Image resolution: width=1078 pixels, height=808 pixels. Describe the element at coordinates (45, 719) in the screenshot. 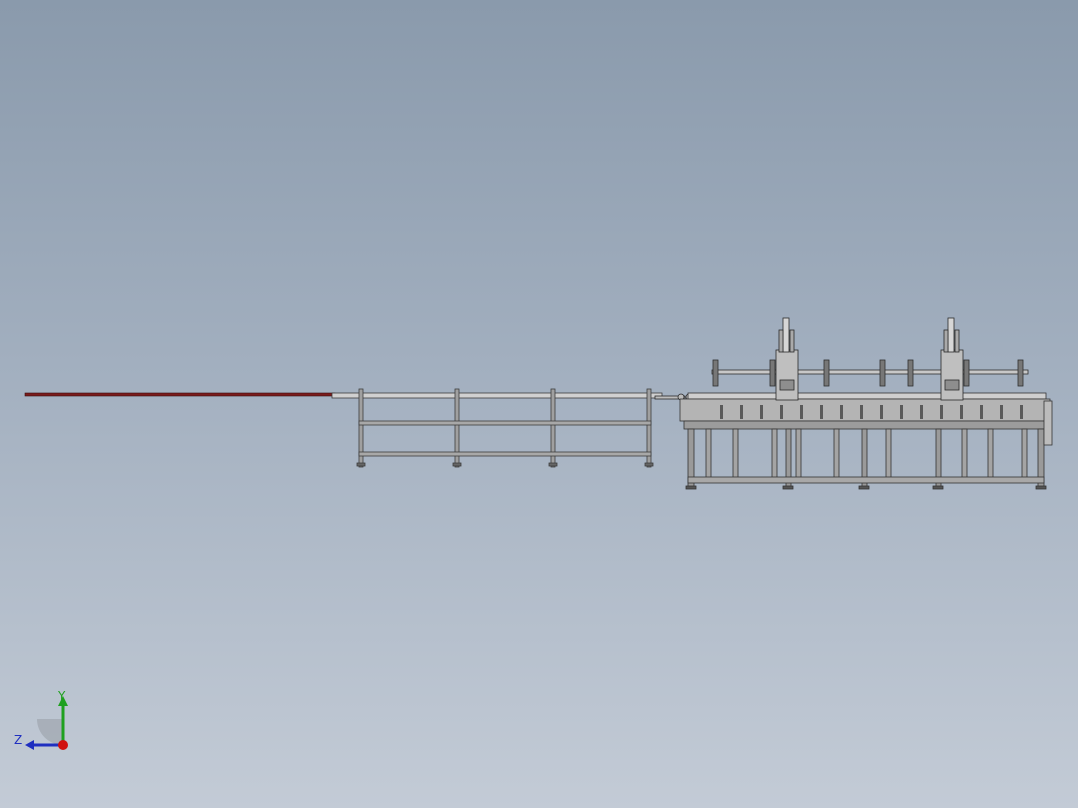

I see `orientation-triad: Y Z` at that location.